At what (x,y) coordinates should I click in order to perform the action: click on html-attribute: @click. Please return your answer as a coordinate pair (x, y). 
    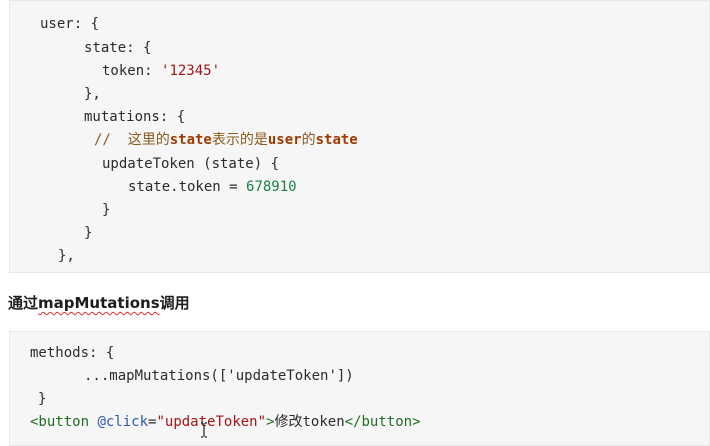
    Looking at the image, I should click on (119, 422).